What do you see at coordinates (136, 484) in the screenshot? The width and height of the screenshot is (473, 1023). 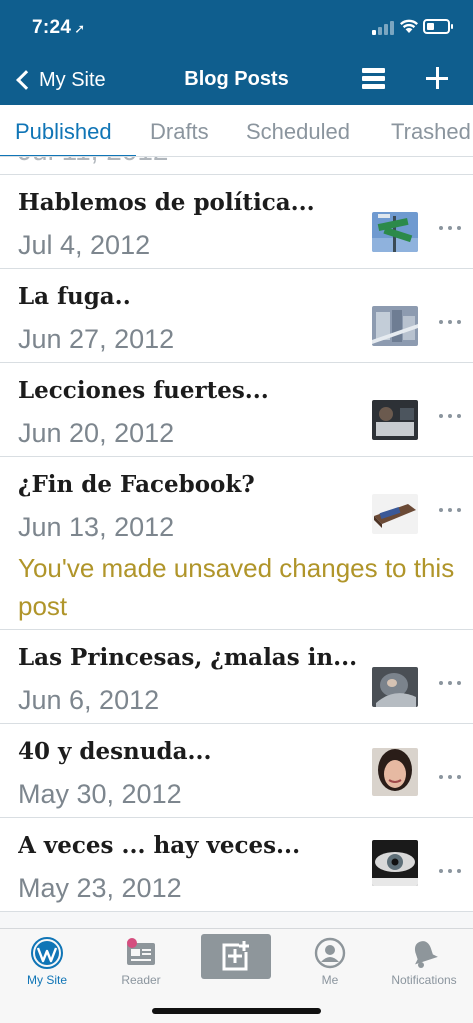 I see `post-title: ¿Fin de Facebook?` at bounding box center [136, 484].